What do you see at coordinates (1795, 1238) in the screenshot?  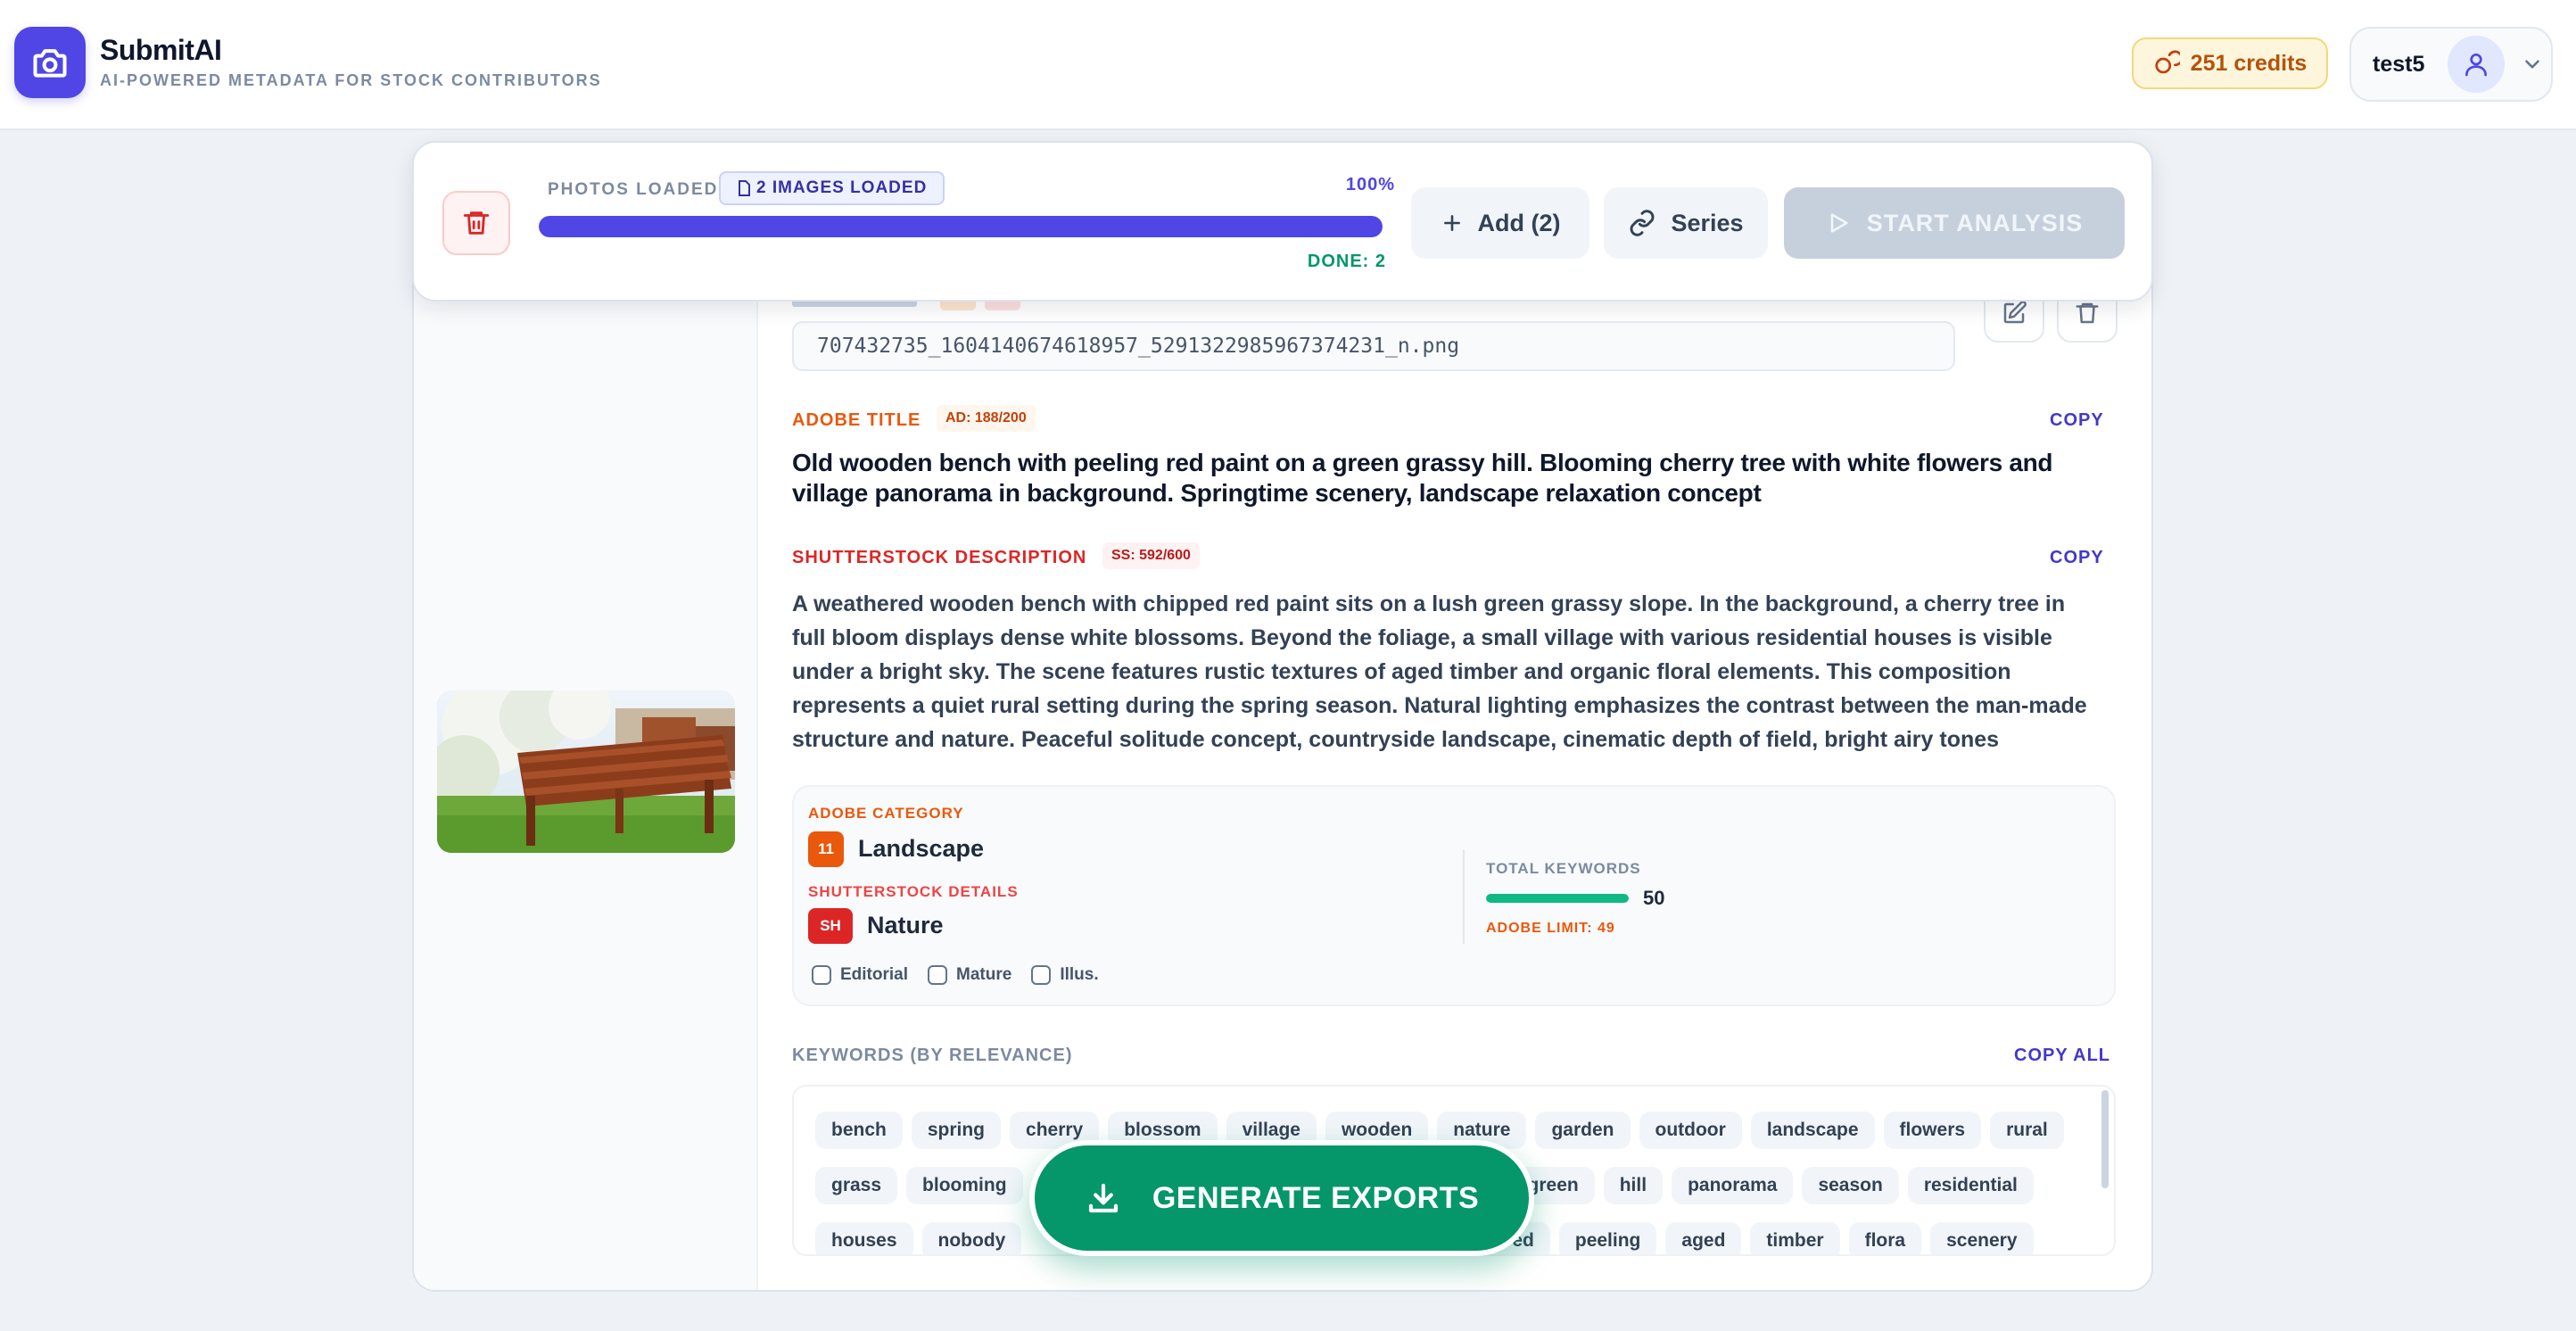 I see `keyword-chip: timber` at bounding box center [1795, 1238].